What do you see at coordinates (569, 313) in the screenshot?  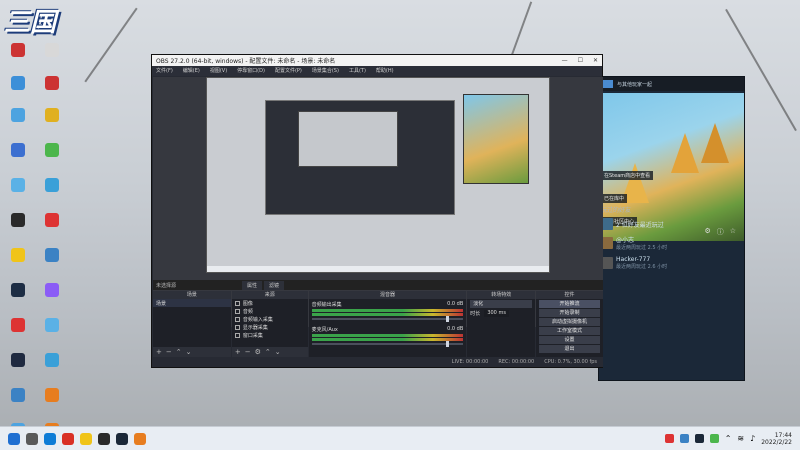 I see `start-recording-button: 开始录制` at bounding box center [569, 313].